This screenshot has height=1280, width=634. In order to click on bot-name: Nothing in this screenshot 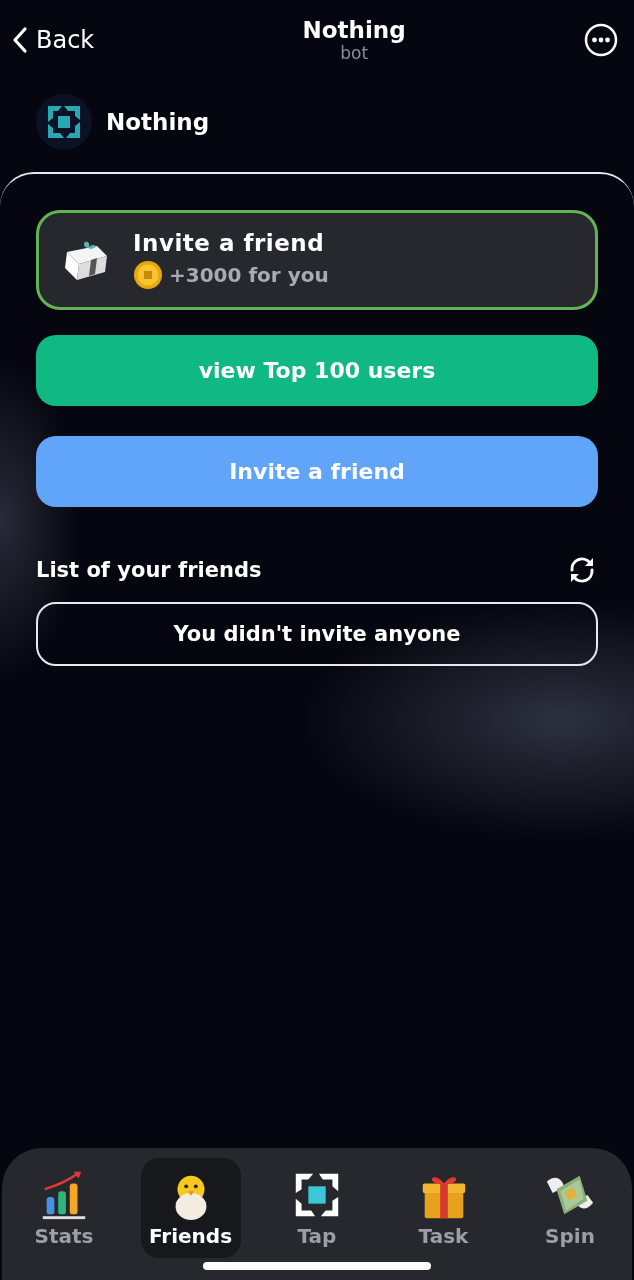, I will do `click(158, 122)`.